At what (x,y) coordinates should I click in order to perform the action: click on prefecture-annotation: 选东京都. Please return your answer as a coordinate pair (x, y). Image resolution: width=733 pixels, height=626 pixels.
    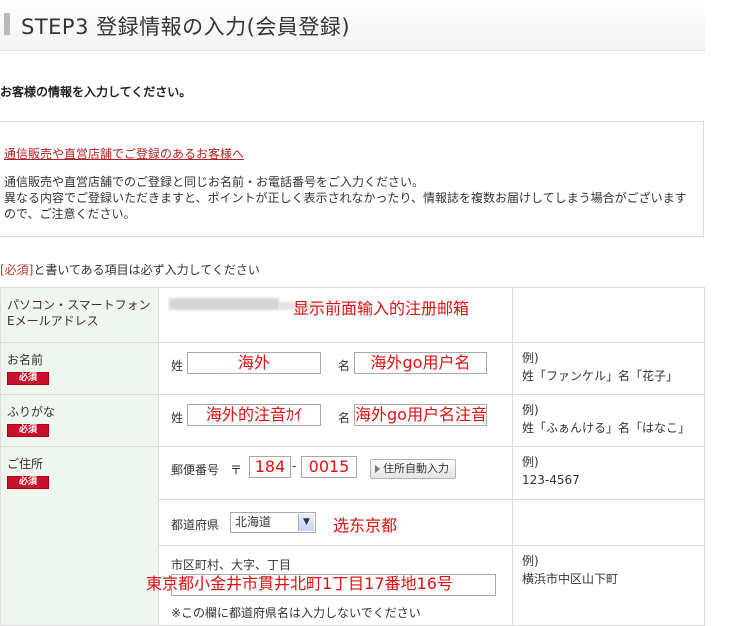
    Looking at the image, I should click on (365, 525).